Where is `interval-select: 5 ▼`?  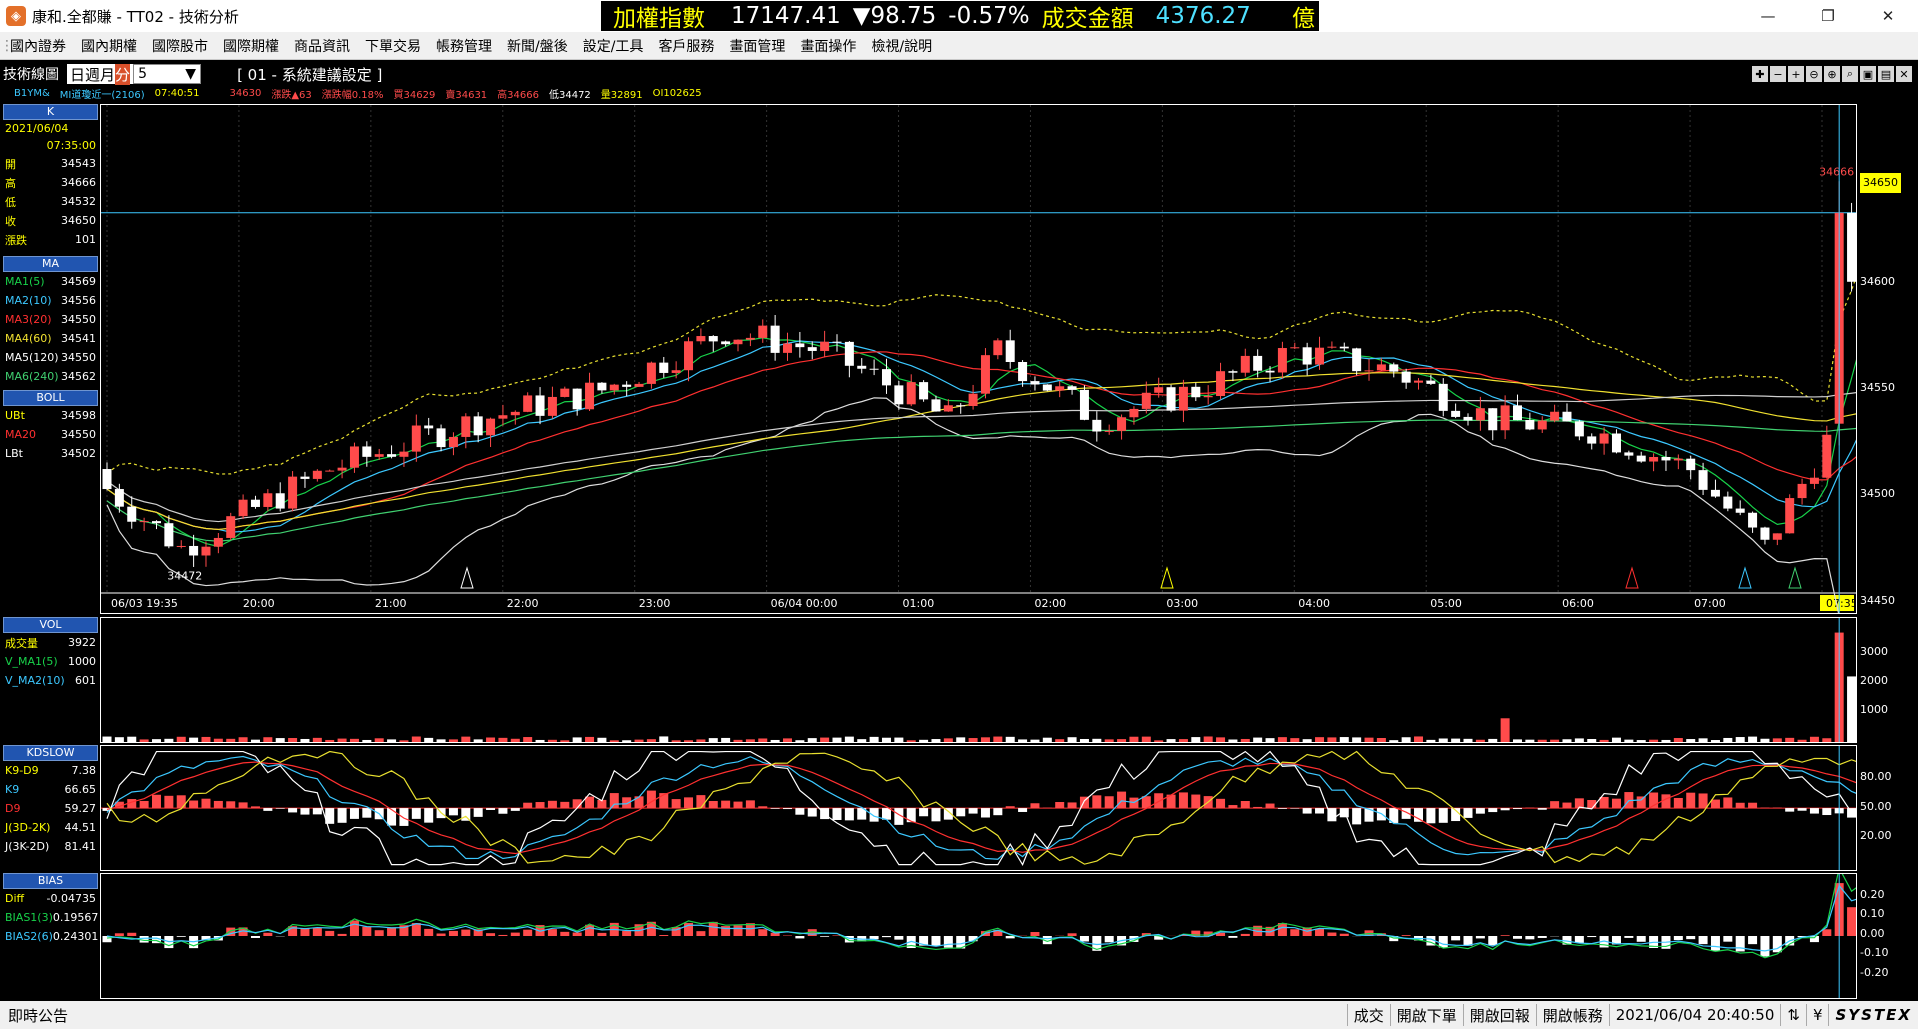 interval-select: 5 ▼ is located at coordinates (167, 74).